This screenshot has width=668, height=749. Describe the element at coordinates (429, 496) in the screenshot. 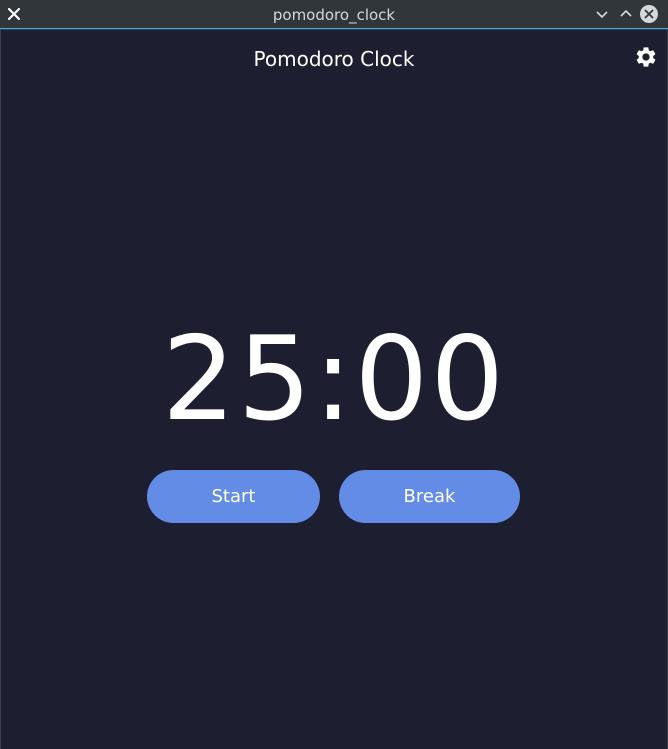

I see `break-button: Break` at that location.